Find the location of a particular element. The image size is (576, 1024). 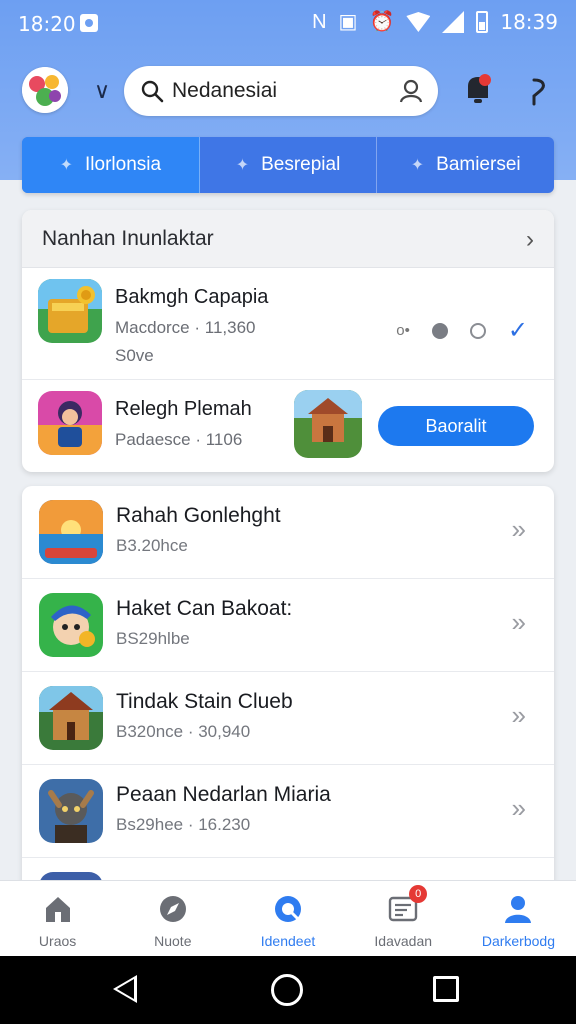

app-meta: B3.20hce is located at coordinates (152, 545).